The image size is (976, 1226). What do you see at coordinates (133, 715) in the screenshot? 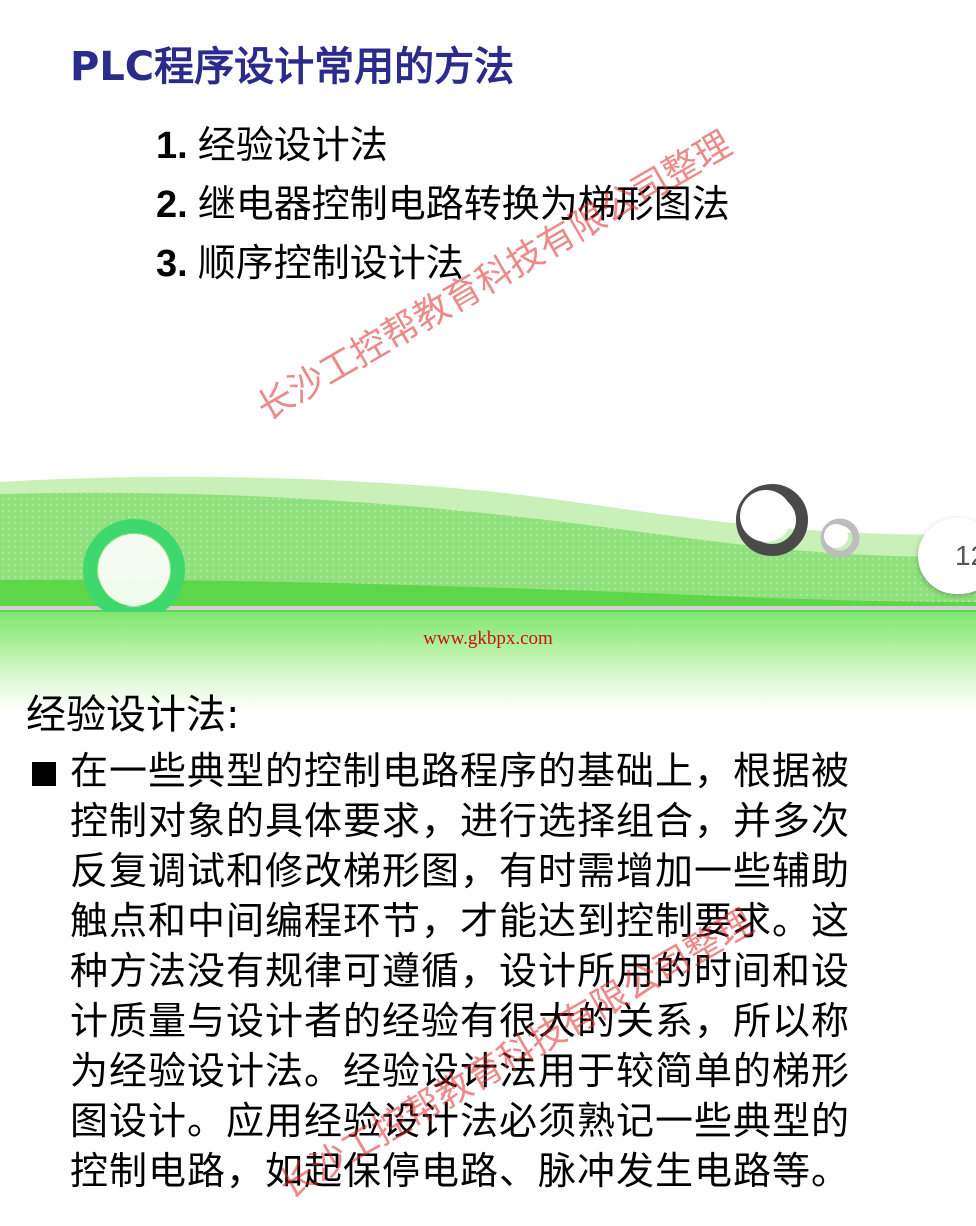
I see `section-heading: 经验设计法:` at bounding box center [133, 715].